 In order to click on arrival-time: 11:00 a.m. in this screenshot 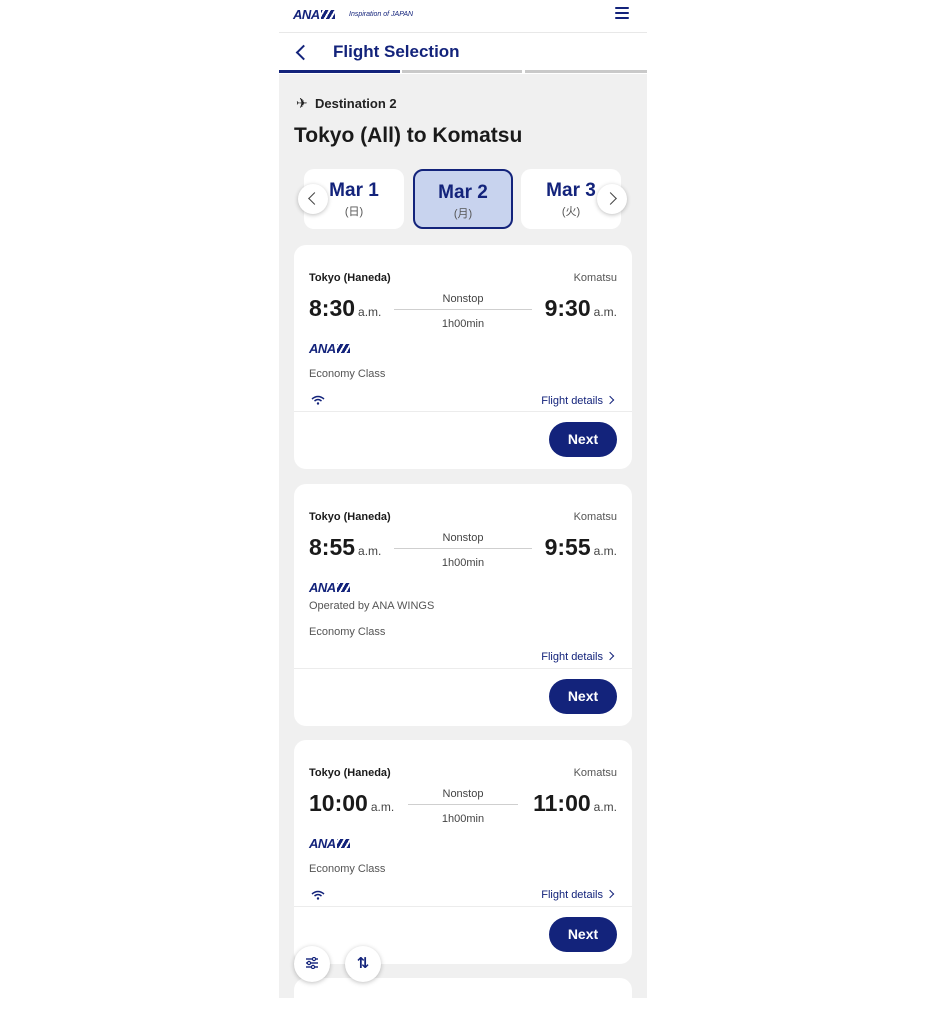, I will do `click(575, 803)`.